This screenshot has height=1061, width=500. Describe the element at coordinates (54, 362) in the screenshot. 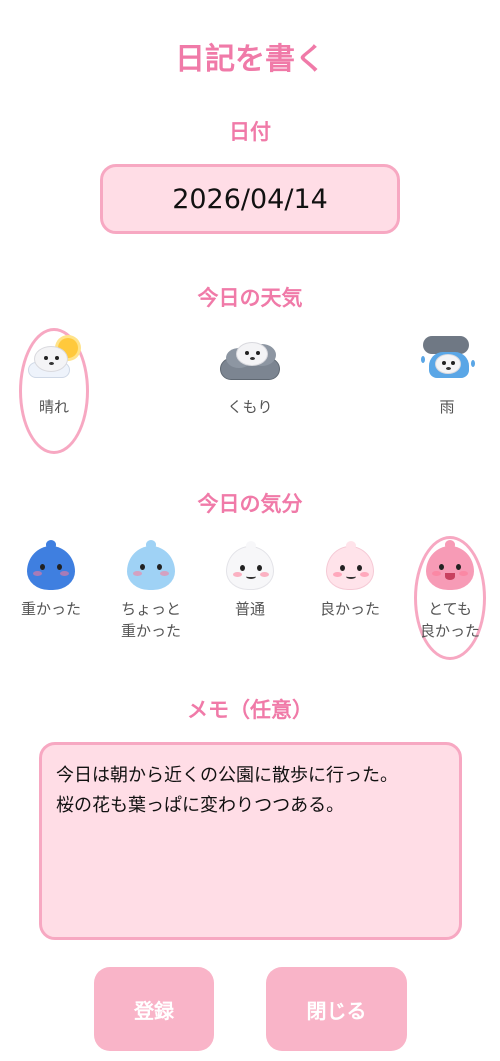

I see `sunny-seal-icon` at that location.